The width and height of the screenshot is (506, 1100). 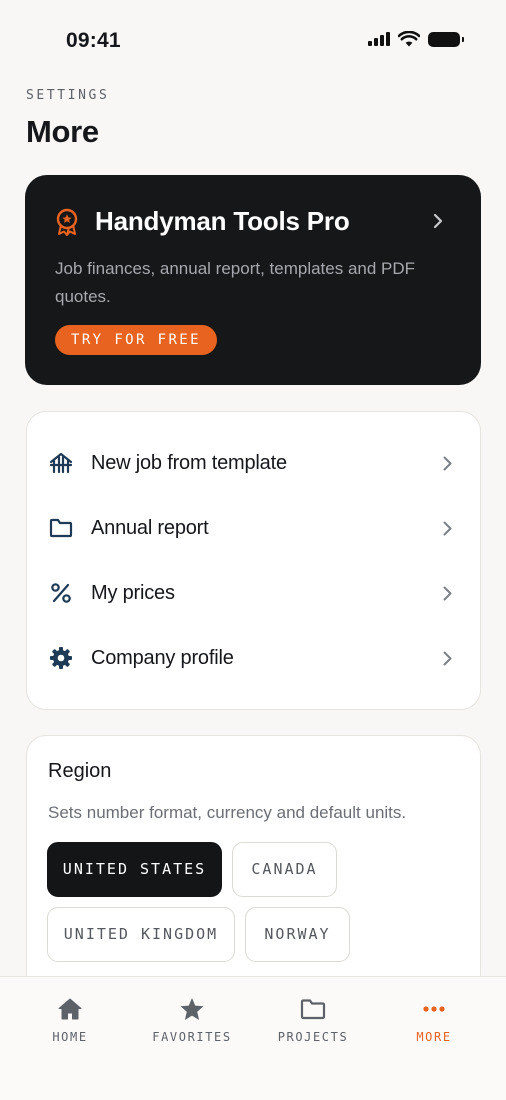 I want to click on region-title: Region, so click(x=80, y=771).